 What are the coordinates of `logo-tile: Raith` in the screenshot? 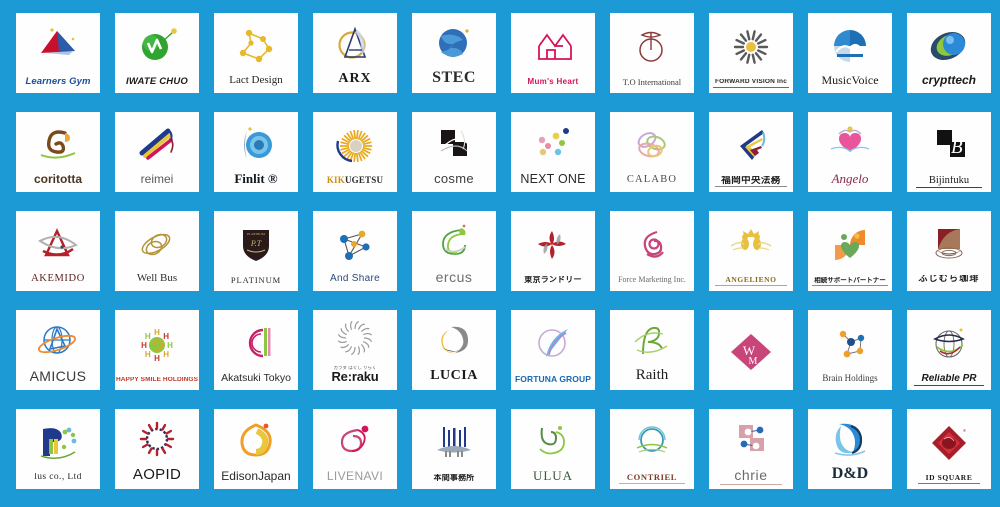 It's located at (652, 350).